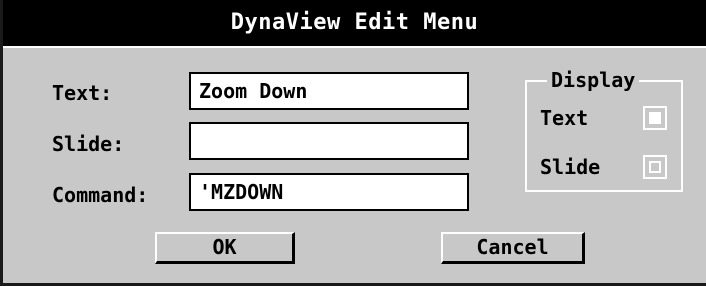 This screenshot has width=706, height=286. I want to click on display-slide-label: Slide, so click(570, 167).